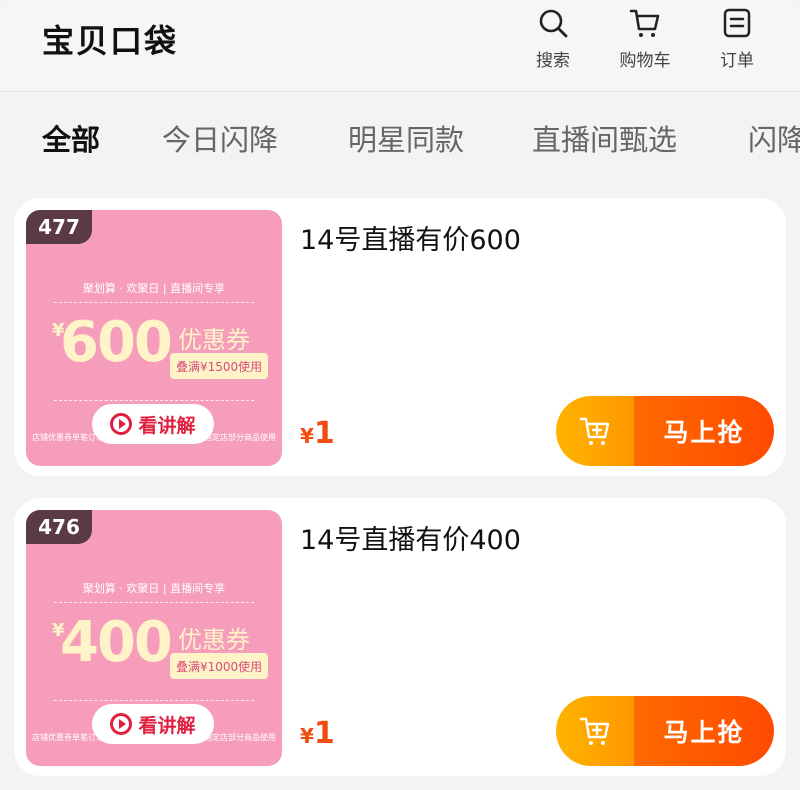  I want to click on tab-flash-drop: 闪降, so click(774, 138).